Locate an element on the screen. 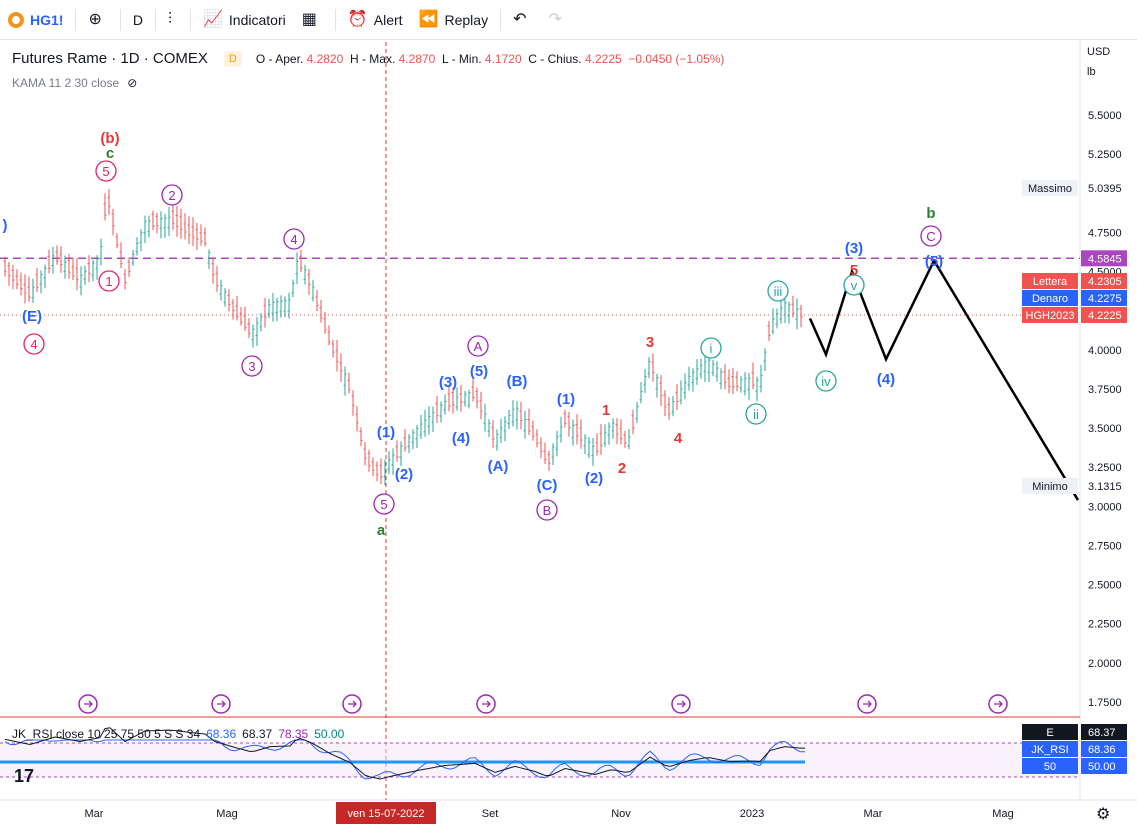 This screenshot has width=1137, height=832. chart-title: Futures Rame · 1D · COMEX is located at coordinates (110, 58).